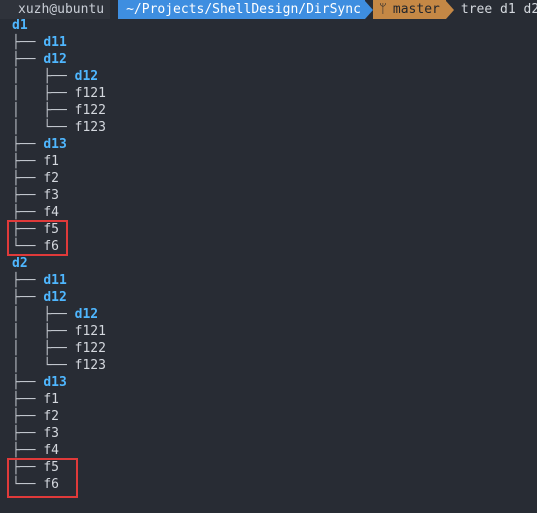 The width and height of the screenshot is (537, 513). Describe the element at coordinates (383, 9) in the screenshot. I see `git-branch-icon: ᛘ` at that location.